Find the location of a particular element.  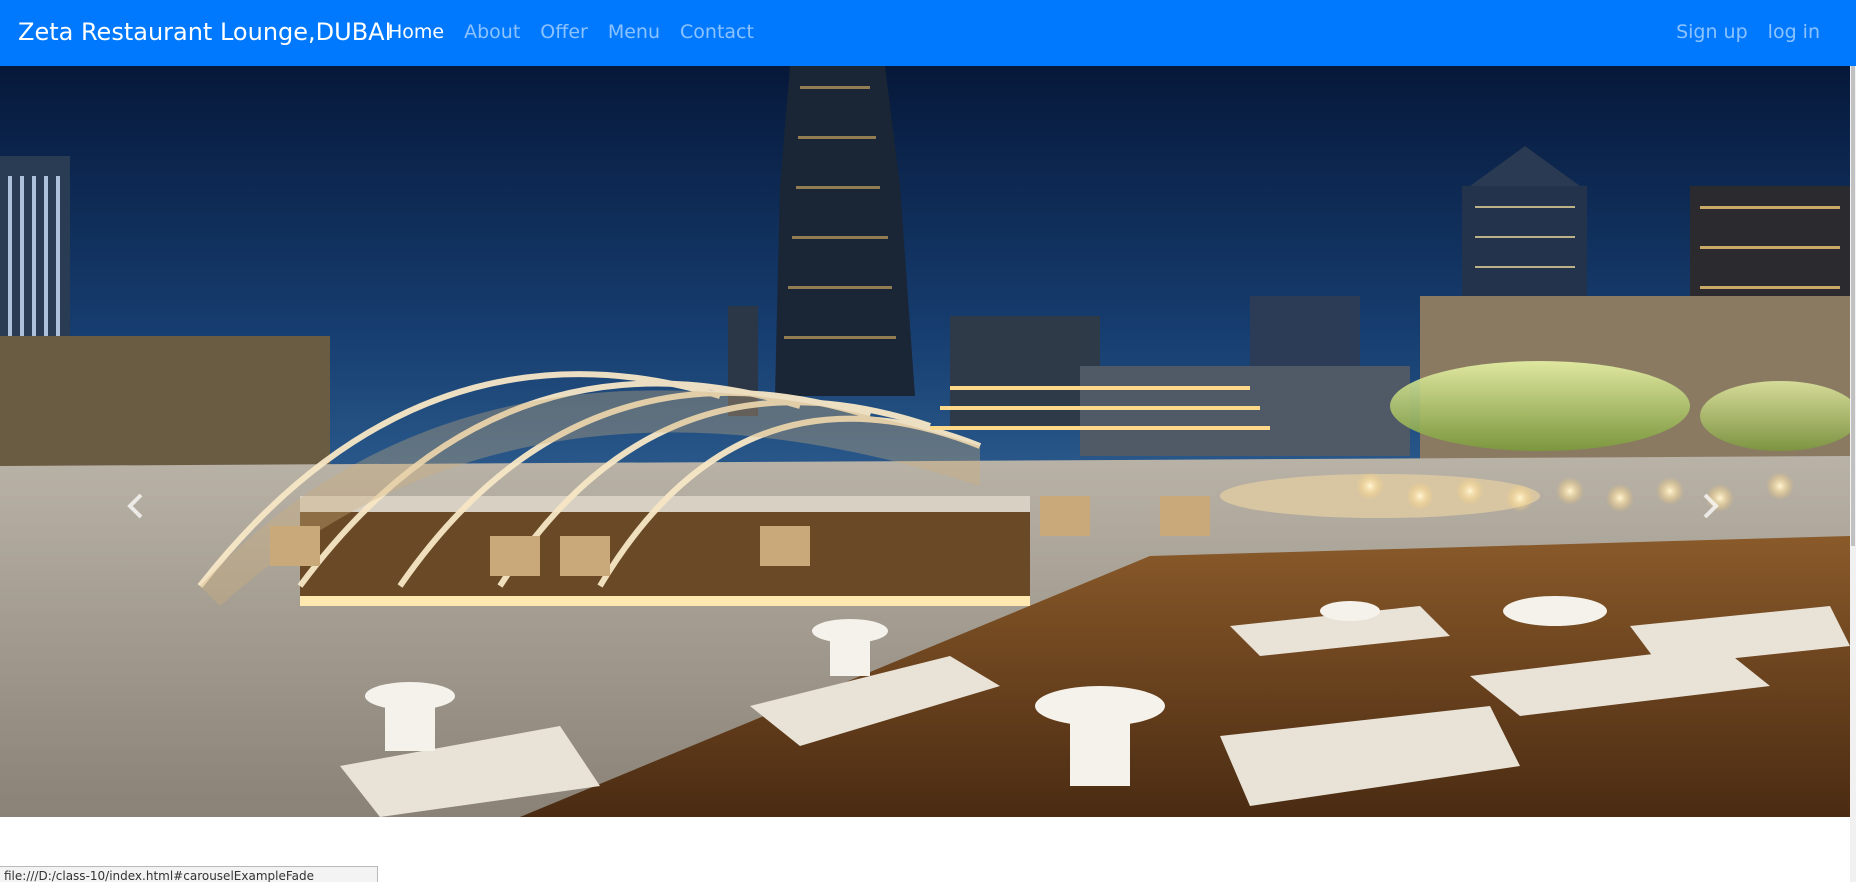

main-nav: Home About Offer Menu Contact is located at coordinates (581, 32).